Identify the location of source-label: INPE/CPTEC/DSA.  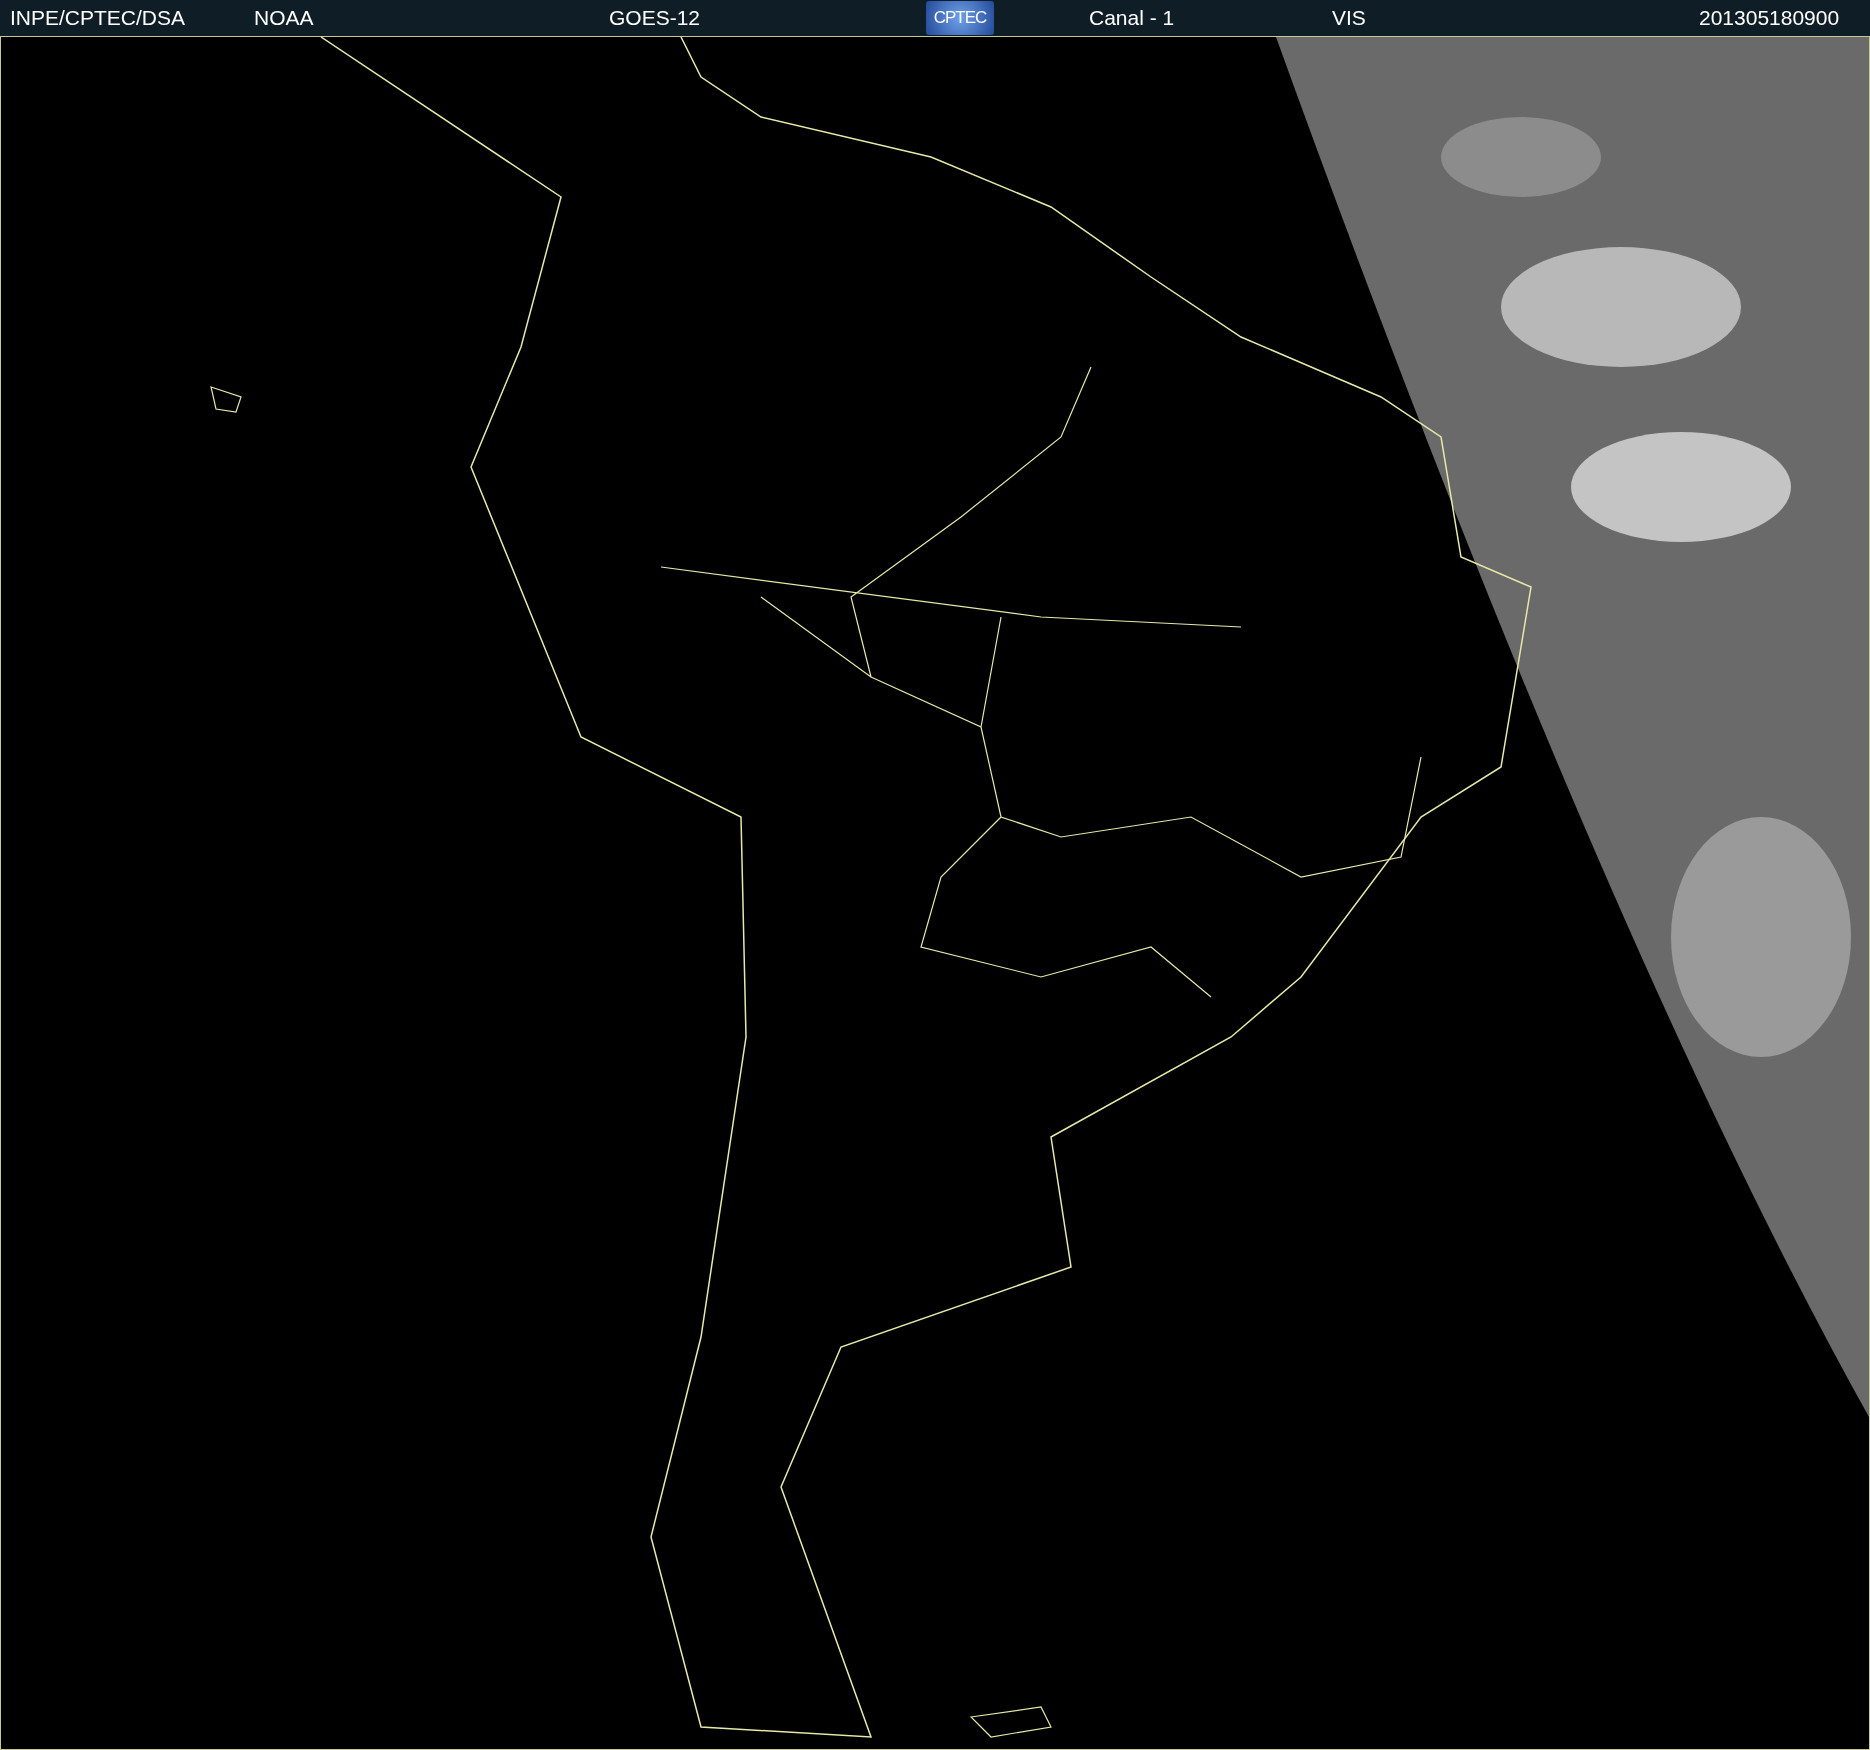
(98, 18).